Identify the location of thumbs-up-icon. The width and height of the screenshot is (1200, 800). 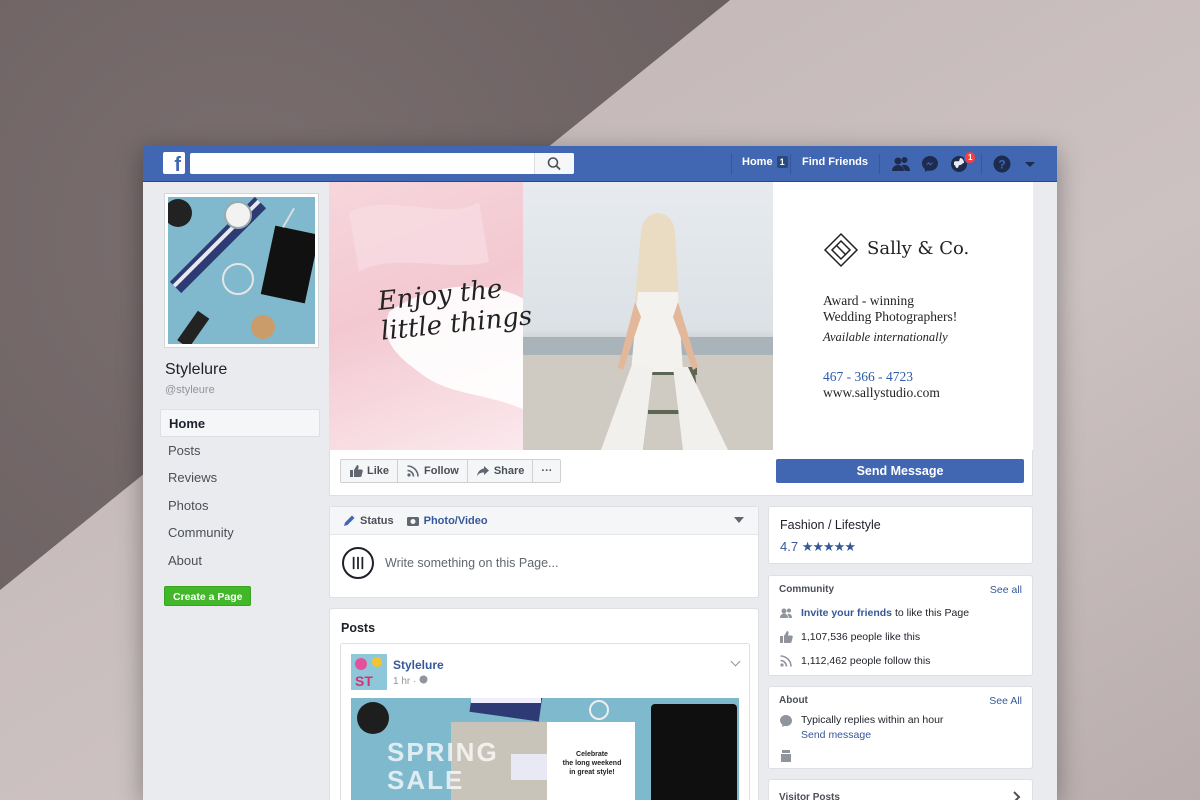
(786, 637).